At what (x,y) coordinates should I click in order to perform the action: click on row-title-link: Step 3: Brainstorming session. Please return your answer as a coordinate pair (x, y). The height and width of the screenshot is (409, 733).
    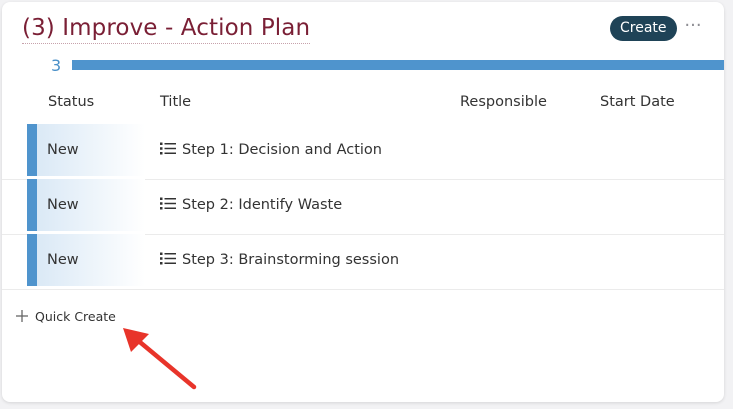
    Looking at the image, I should click on (279, 260).